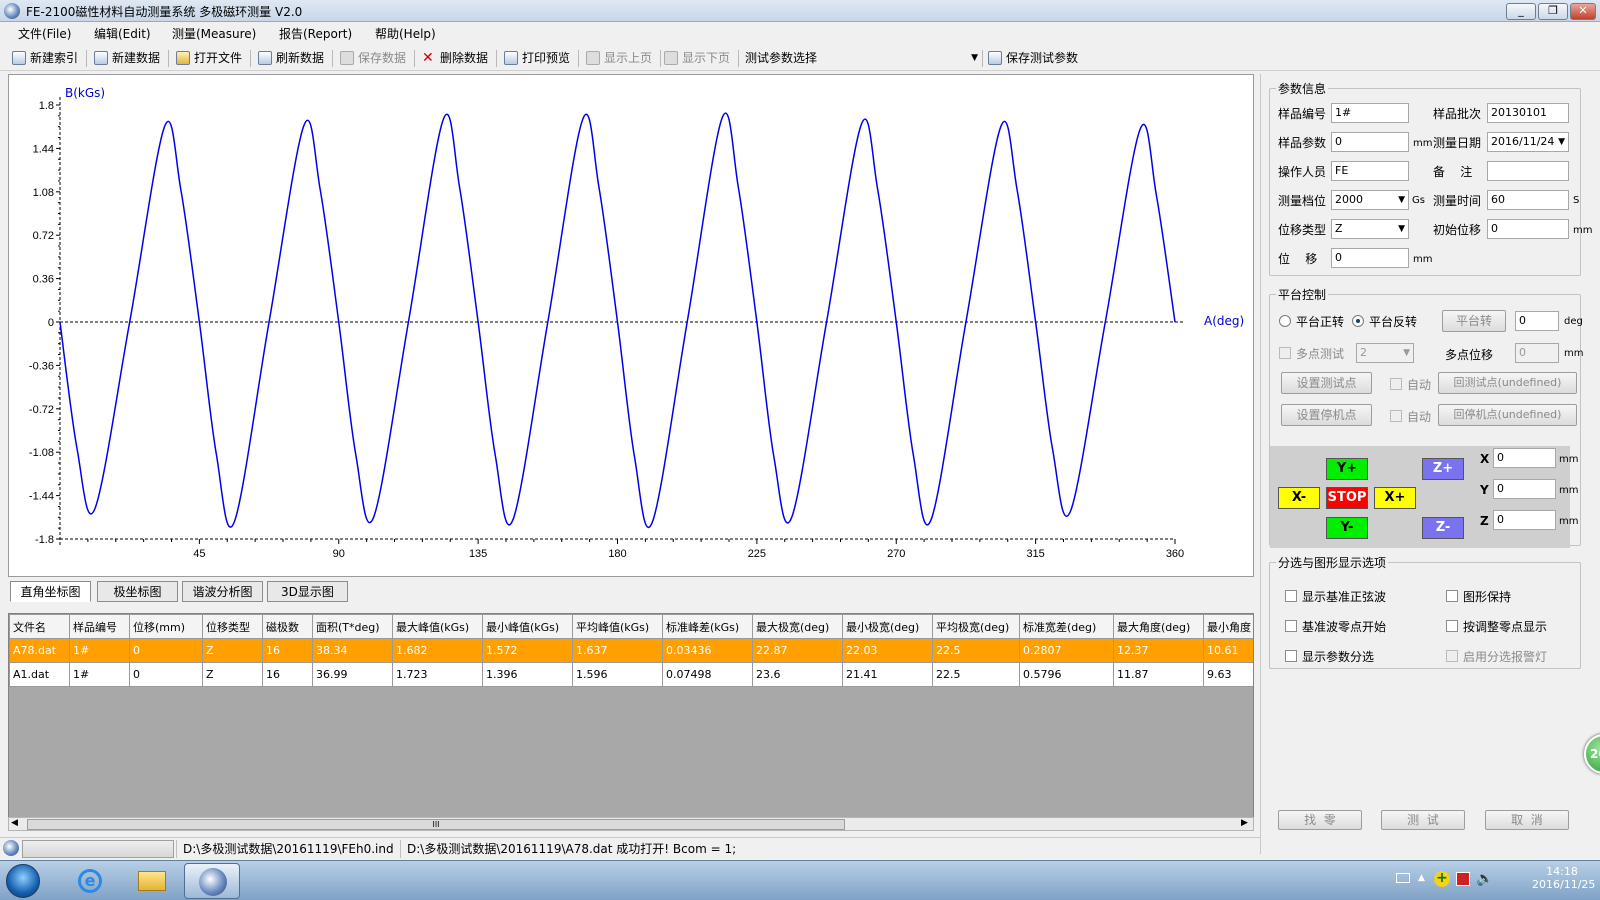 Image resolution: width=1600 pixels, height=900 pixels. I want to click on enable-sort-alarm-checkbox, so click(1452, 656).